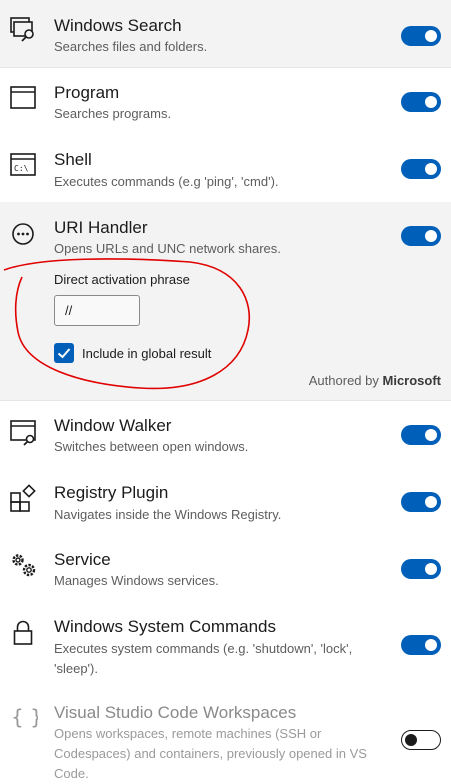 The image size is (451, 784). What do you see at coordinates (23, 29) in the screenshot?
I see `windows-search-icon` at bounding box center [23, 29].